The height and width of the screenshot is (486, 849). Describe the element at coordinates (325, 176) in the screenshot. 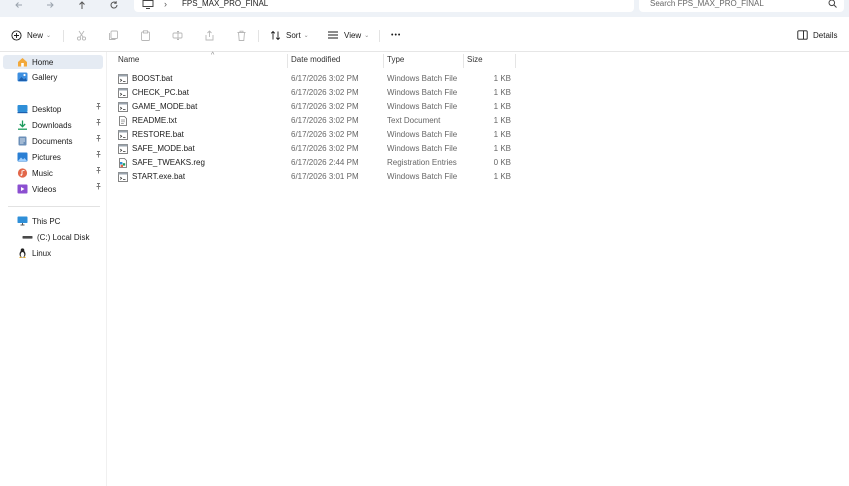

I see `file-date-modified: 6/17/2026 3:01 PM` at that location.